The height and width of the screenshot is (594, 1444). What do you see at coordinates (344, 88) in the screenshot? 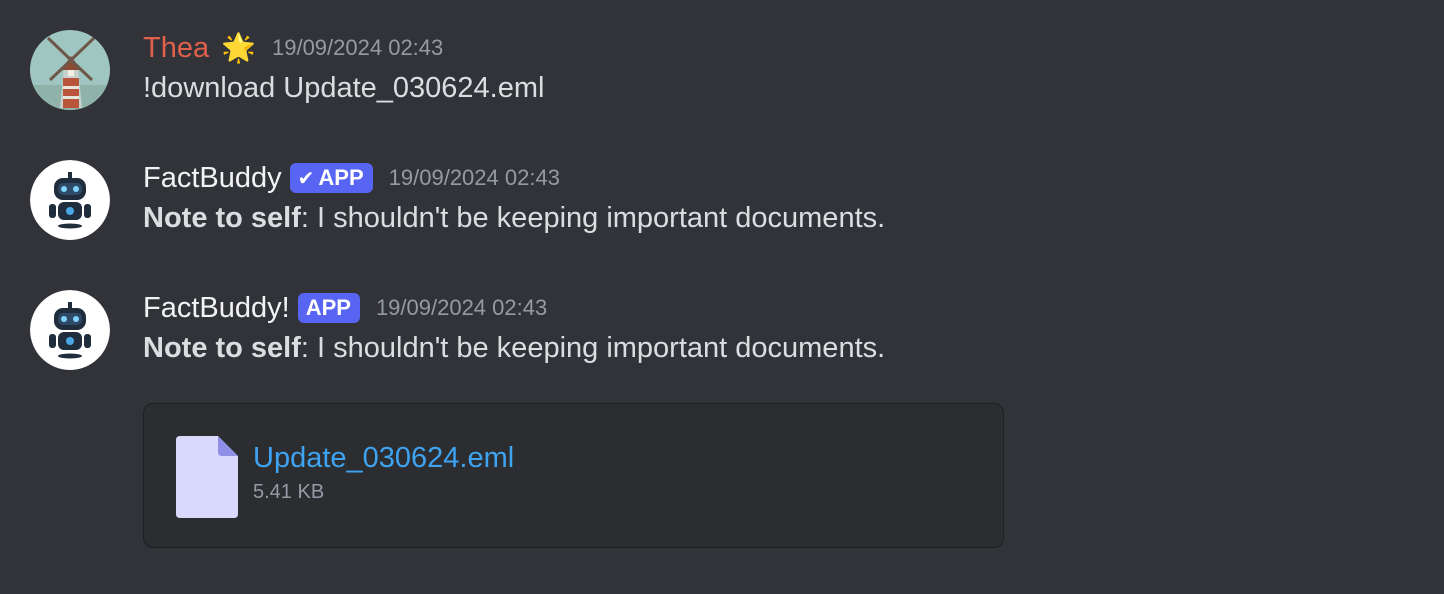
I see `message-content: !download Update_030624.eml` at bounding box center [344, 88].